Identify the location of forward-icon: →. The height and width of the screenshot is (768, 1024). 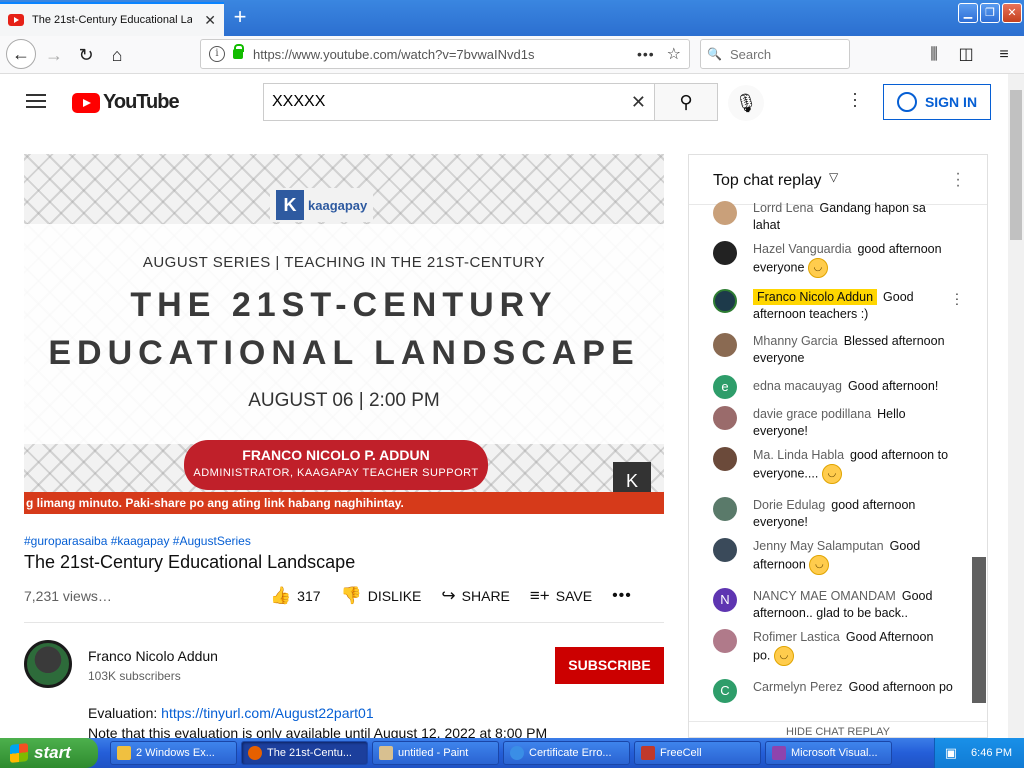
(54, 55).